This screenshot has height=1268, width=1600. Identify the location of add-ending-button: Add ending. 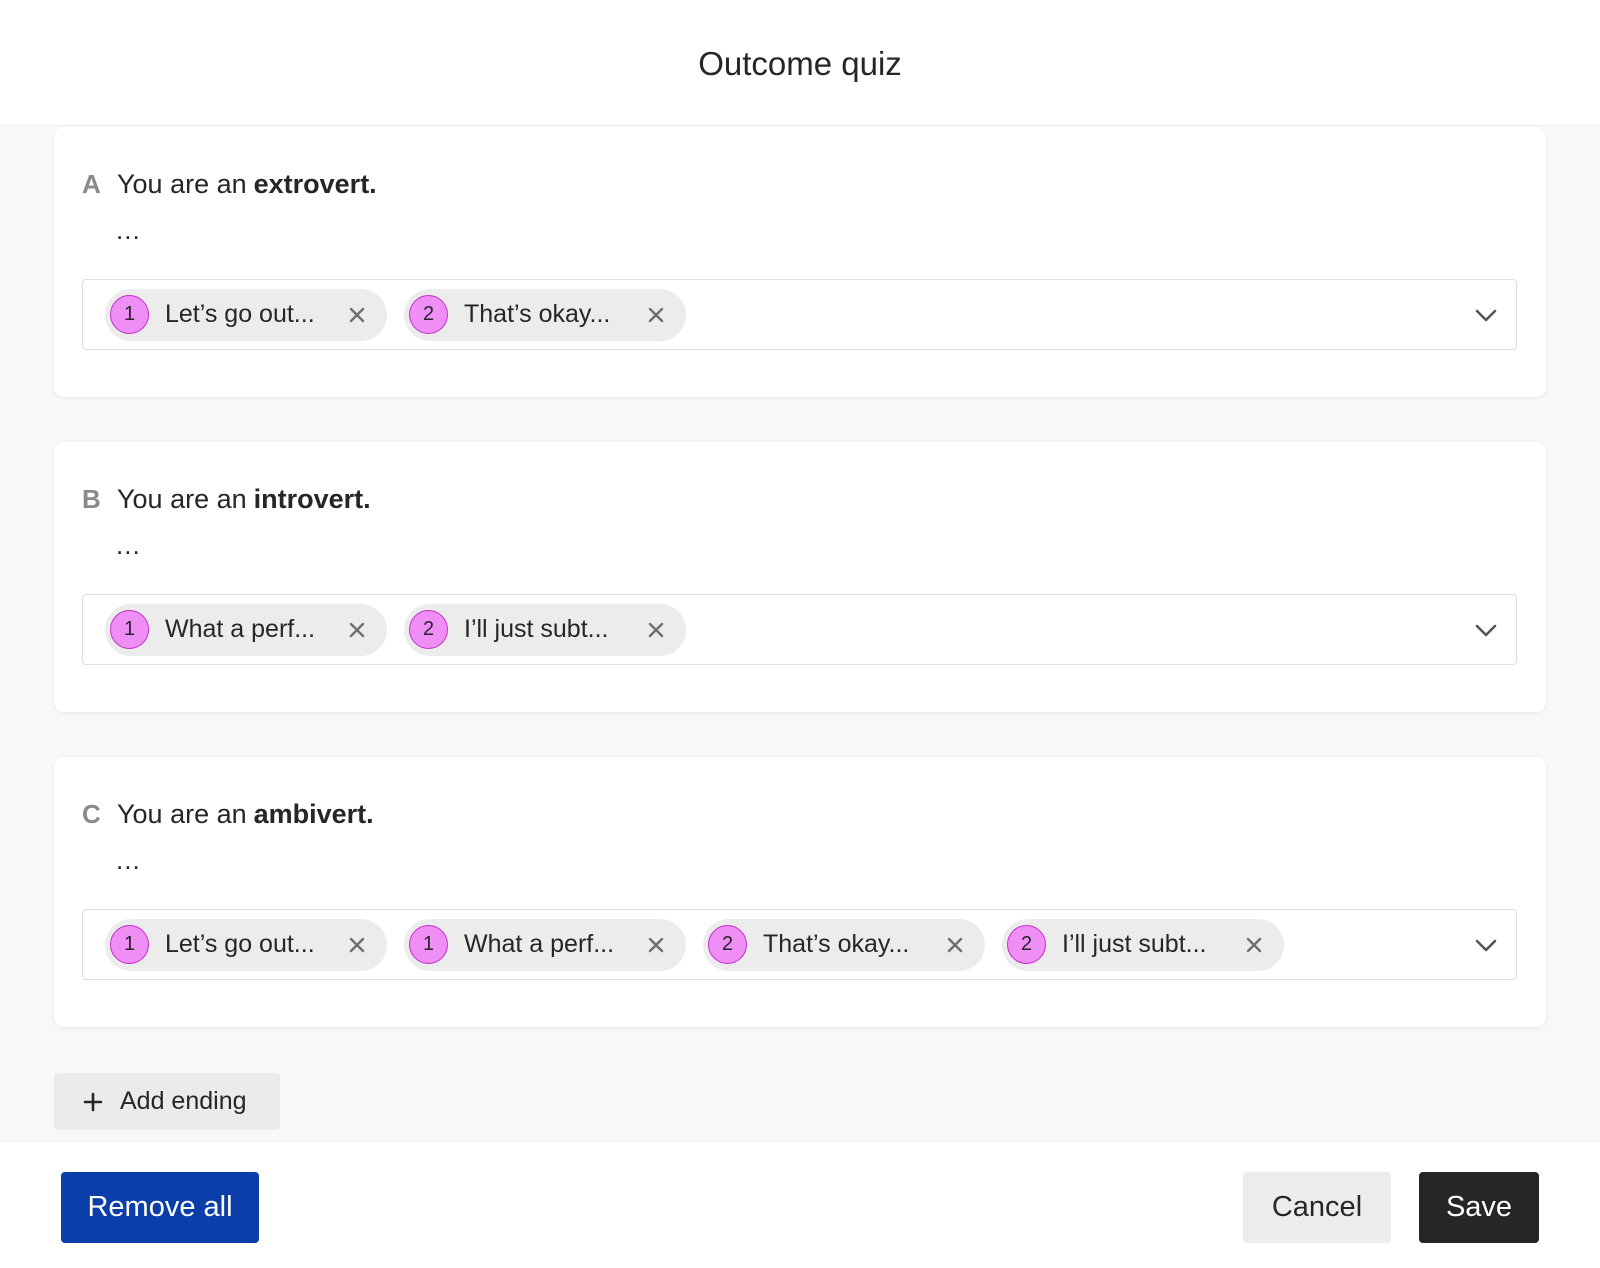
(167, 1101).